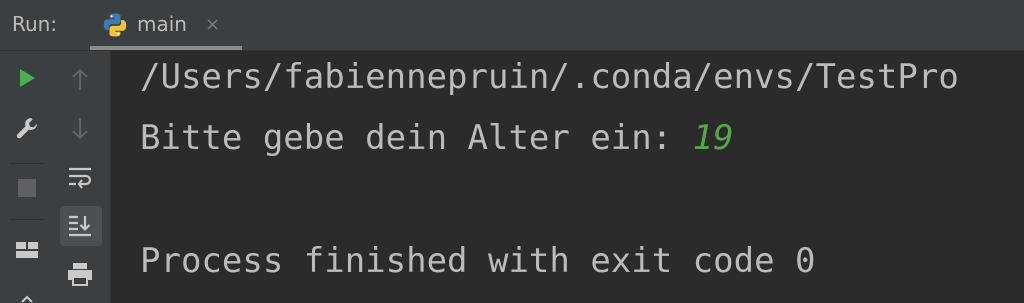  I want to click on run-actions-toolbar, so click(26, 177).